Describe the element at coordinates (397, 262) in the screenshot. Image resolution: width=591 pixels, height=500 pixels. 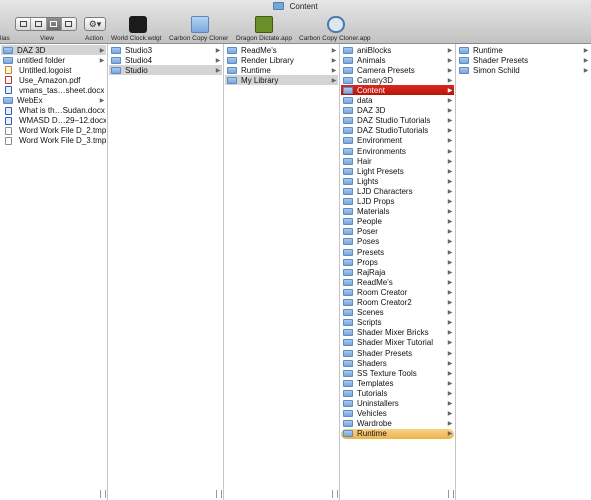
I see `folder-row: Props ▶` at that location.